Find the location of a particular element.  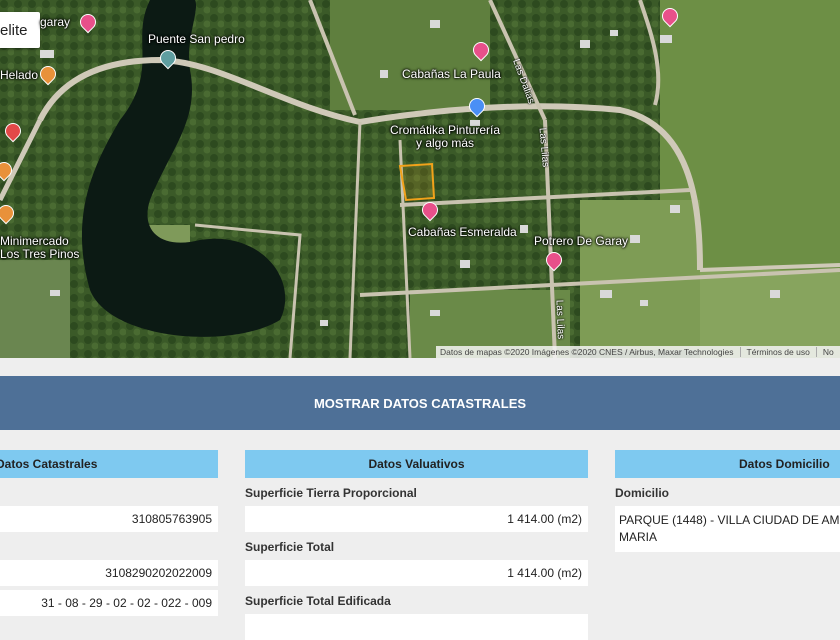

built-area-value is located at coordinates (416, 627).